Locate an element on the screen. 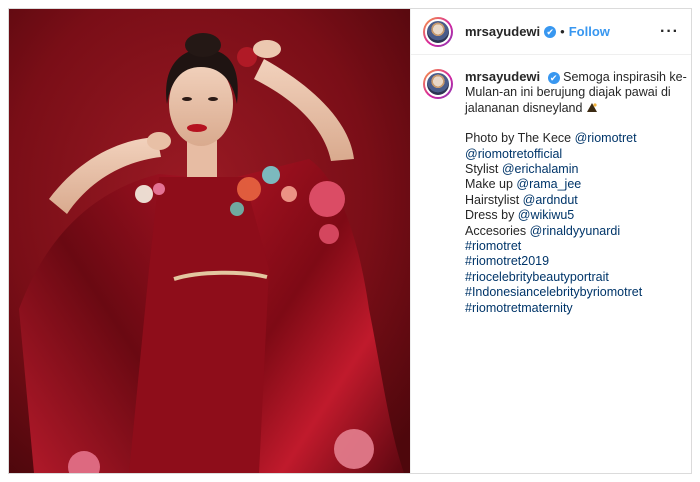 The height and width of the screenshot is (482, 700). avatar is located at coordinates (438, 31).